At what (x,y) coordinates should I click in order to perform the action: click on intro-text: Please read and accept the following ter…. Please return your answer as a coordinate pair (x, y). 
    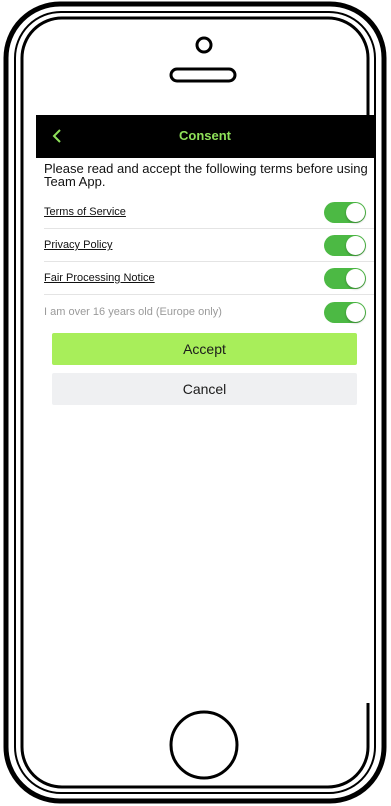
    Looking at the image, I should click on (206, 175).